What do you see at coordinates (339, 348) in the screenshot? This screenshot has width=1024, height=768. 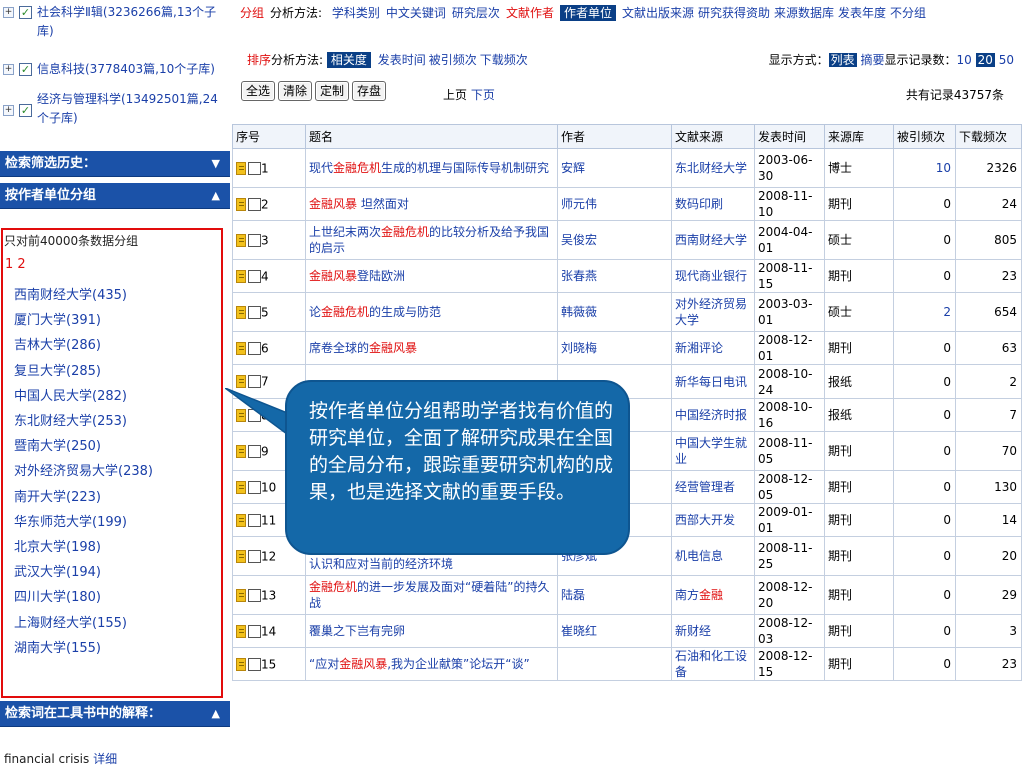 I see `title-fragment: 席卷全球的` at bounding box center [339, 348].